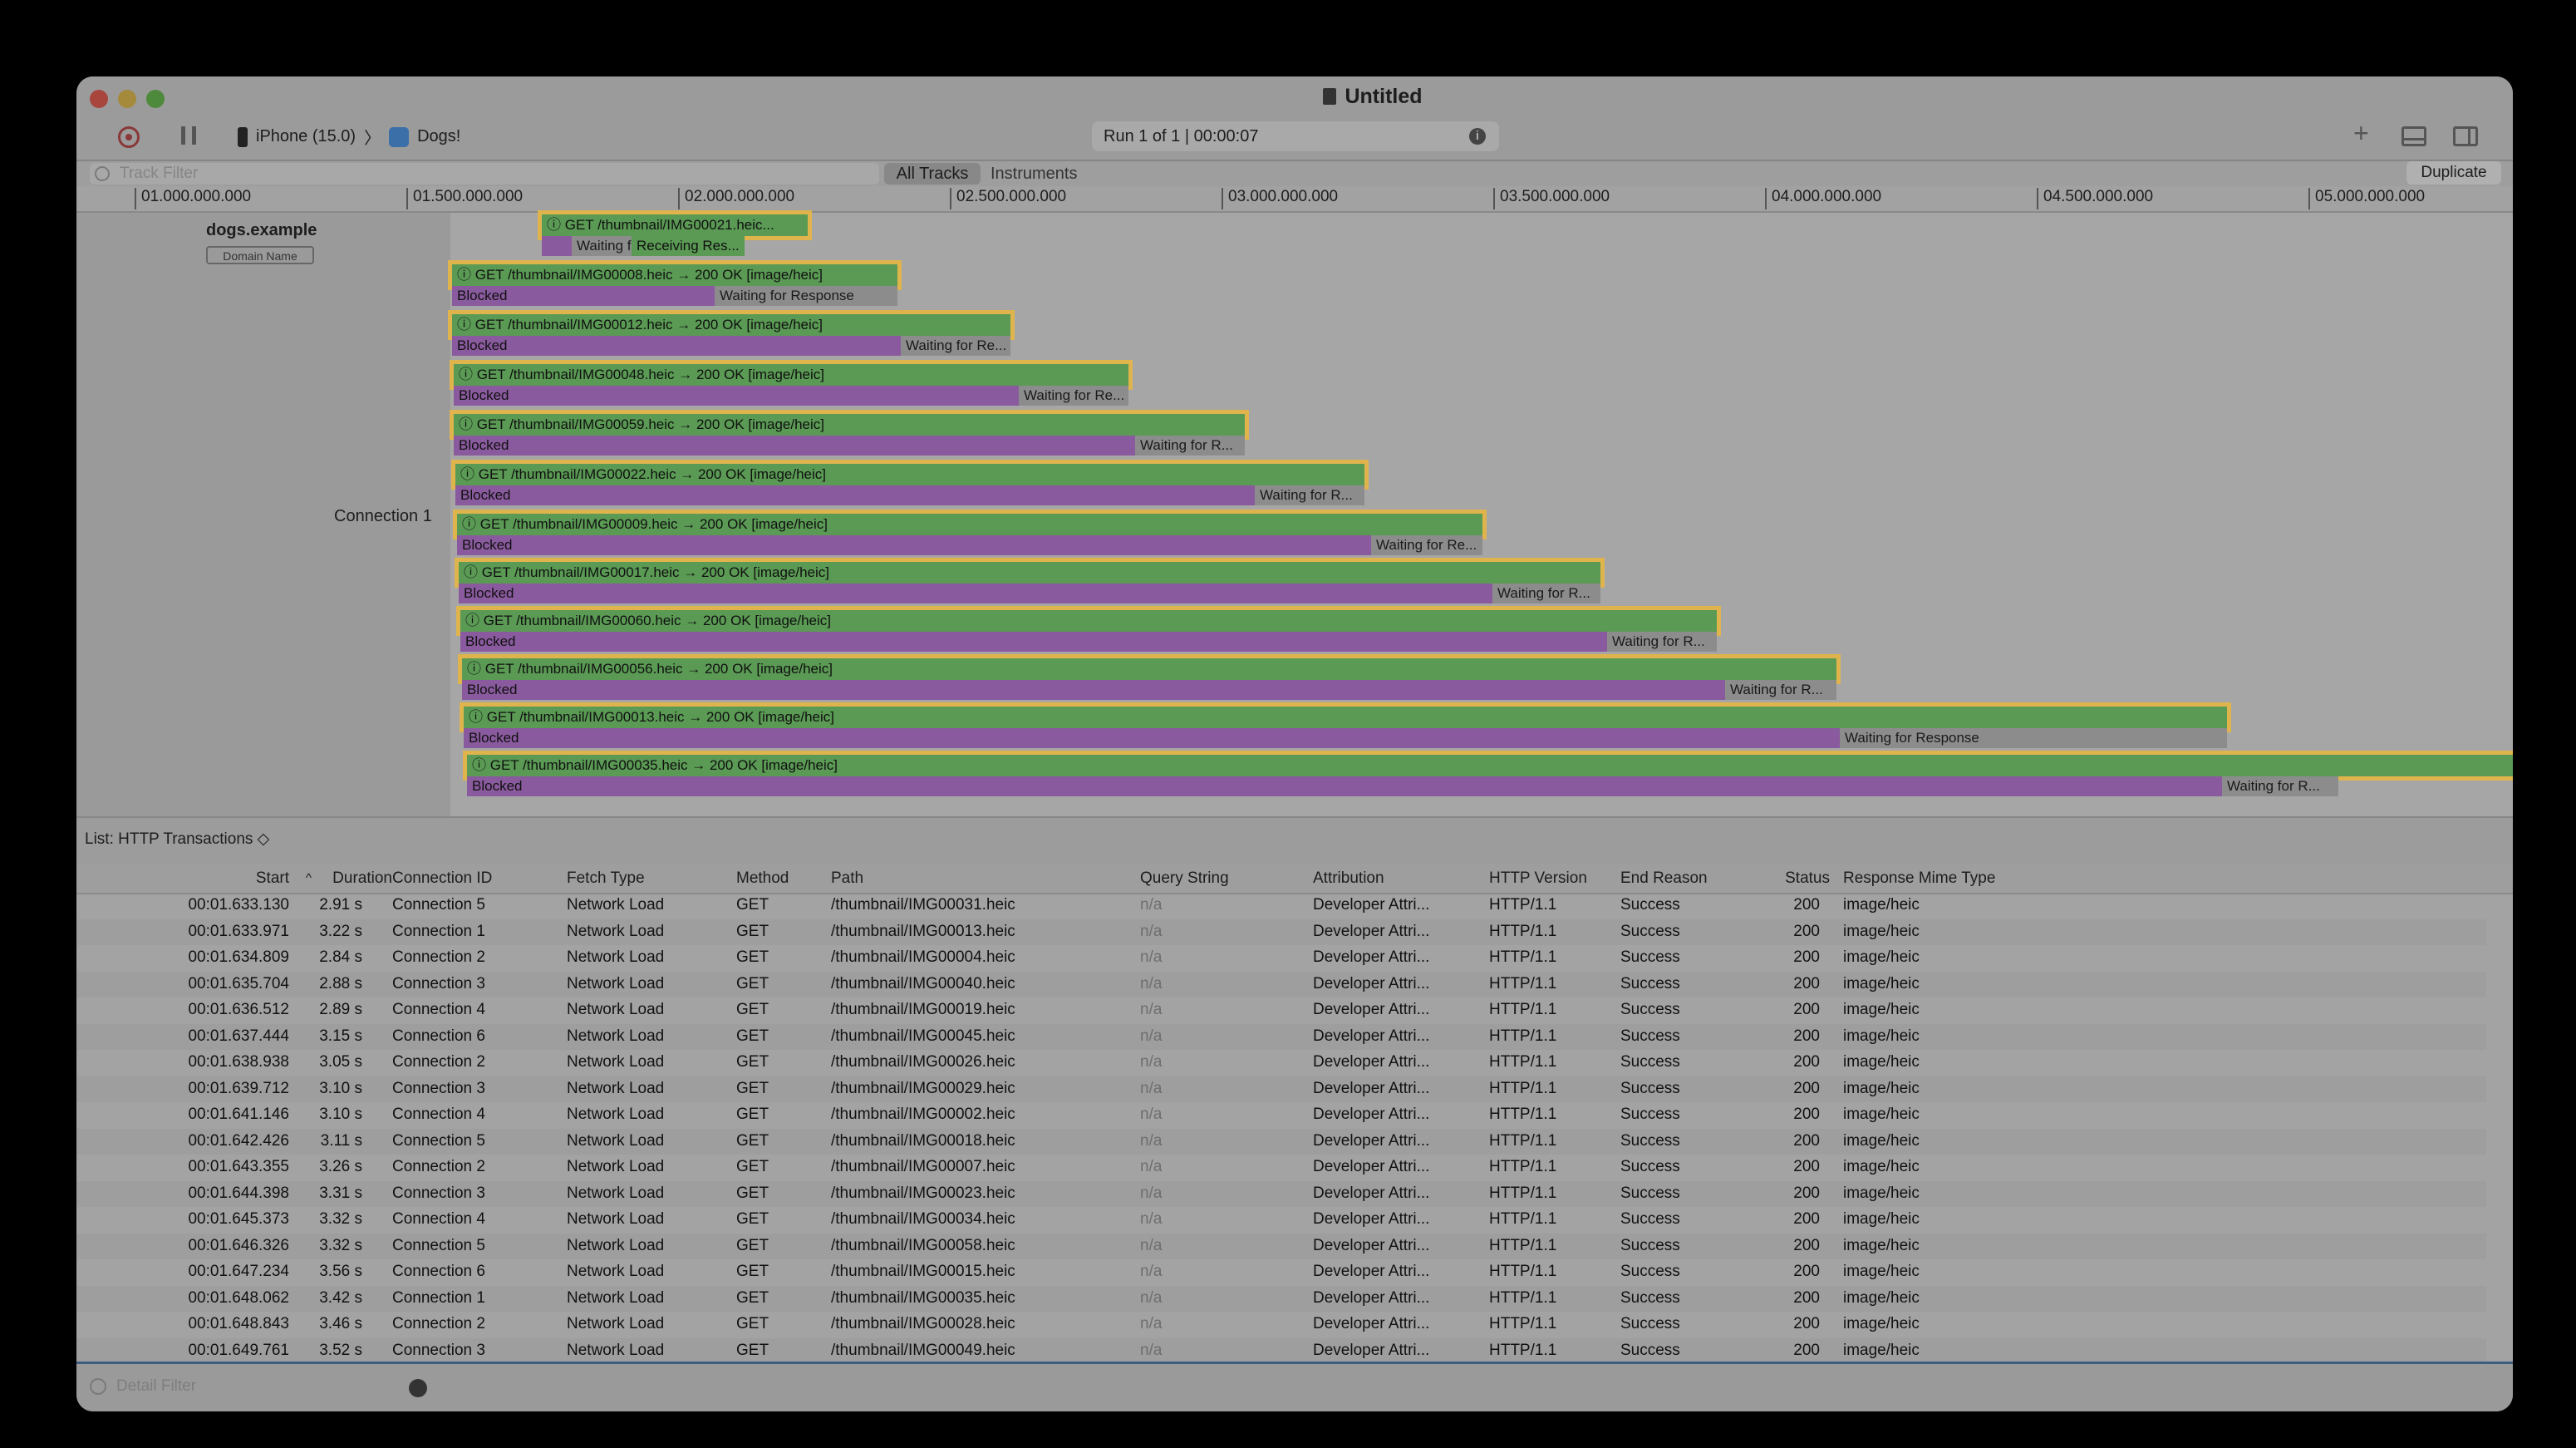  What do you see at coordinates (485, 174) in the screenshot?
I see `track-filter-input: Track Filter` at bounding box center [485, 174].